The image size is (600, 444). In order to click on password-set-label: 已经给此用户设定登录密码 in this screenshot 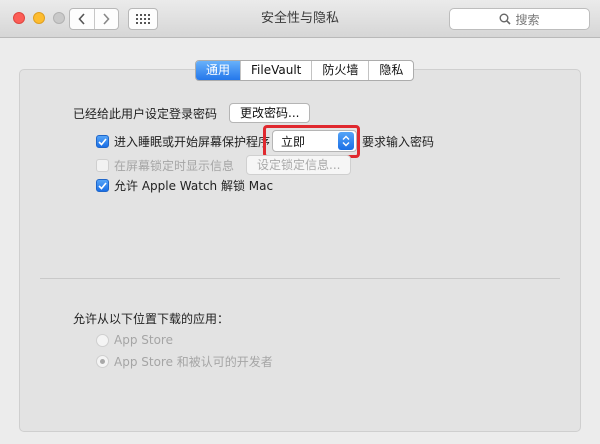, I will do `click(145, 113)`.